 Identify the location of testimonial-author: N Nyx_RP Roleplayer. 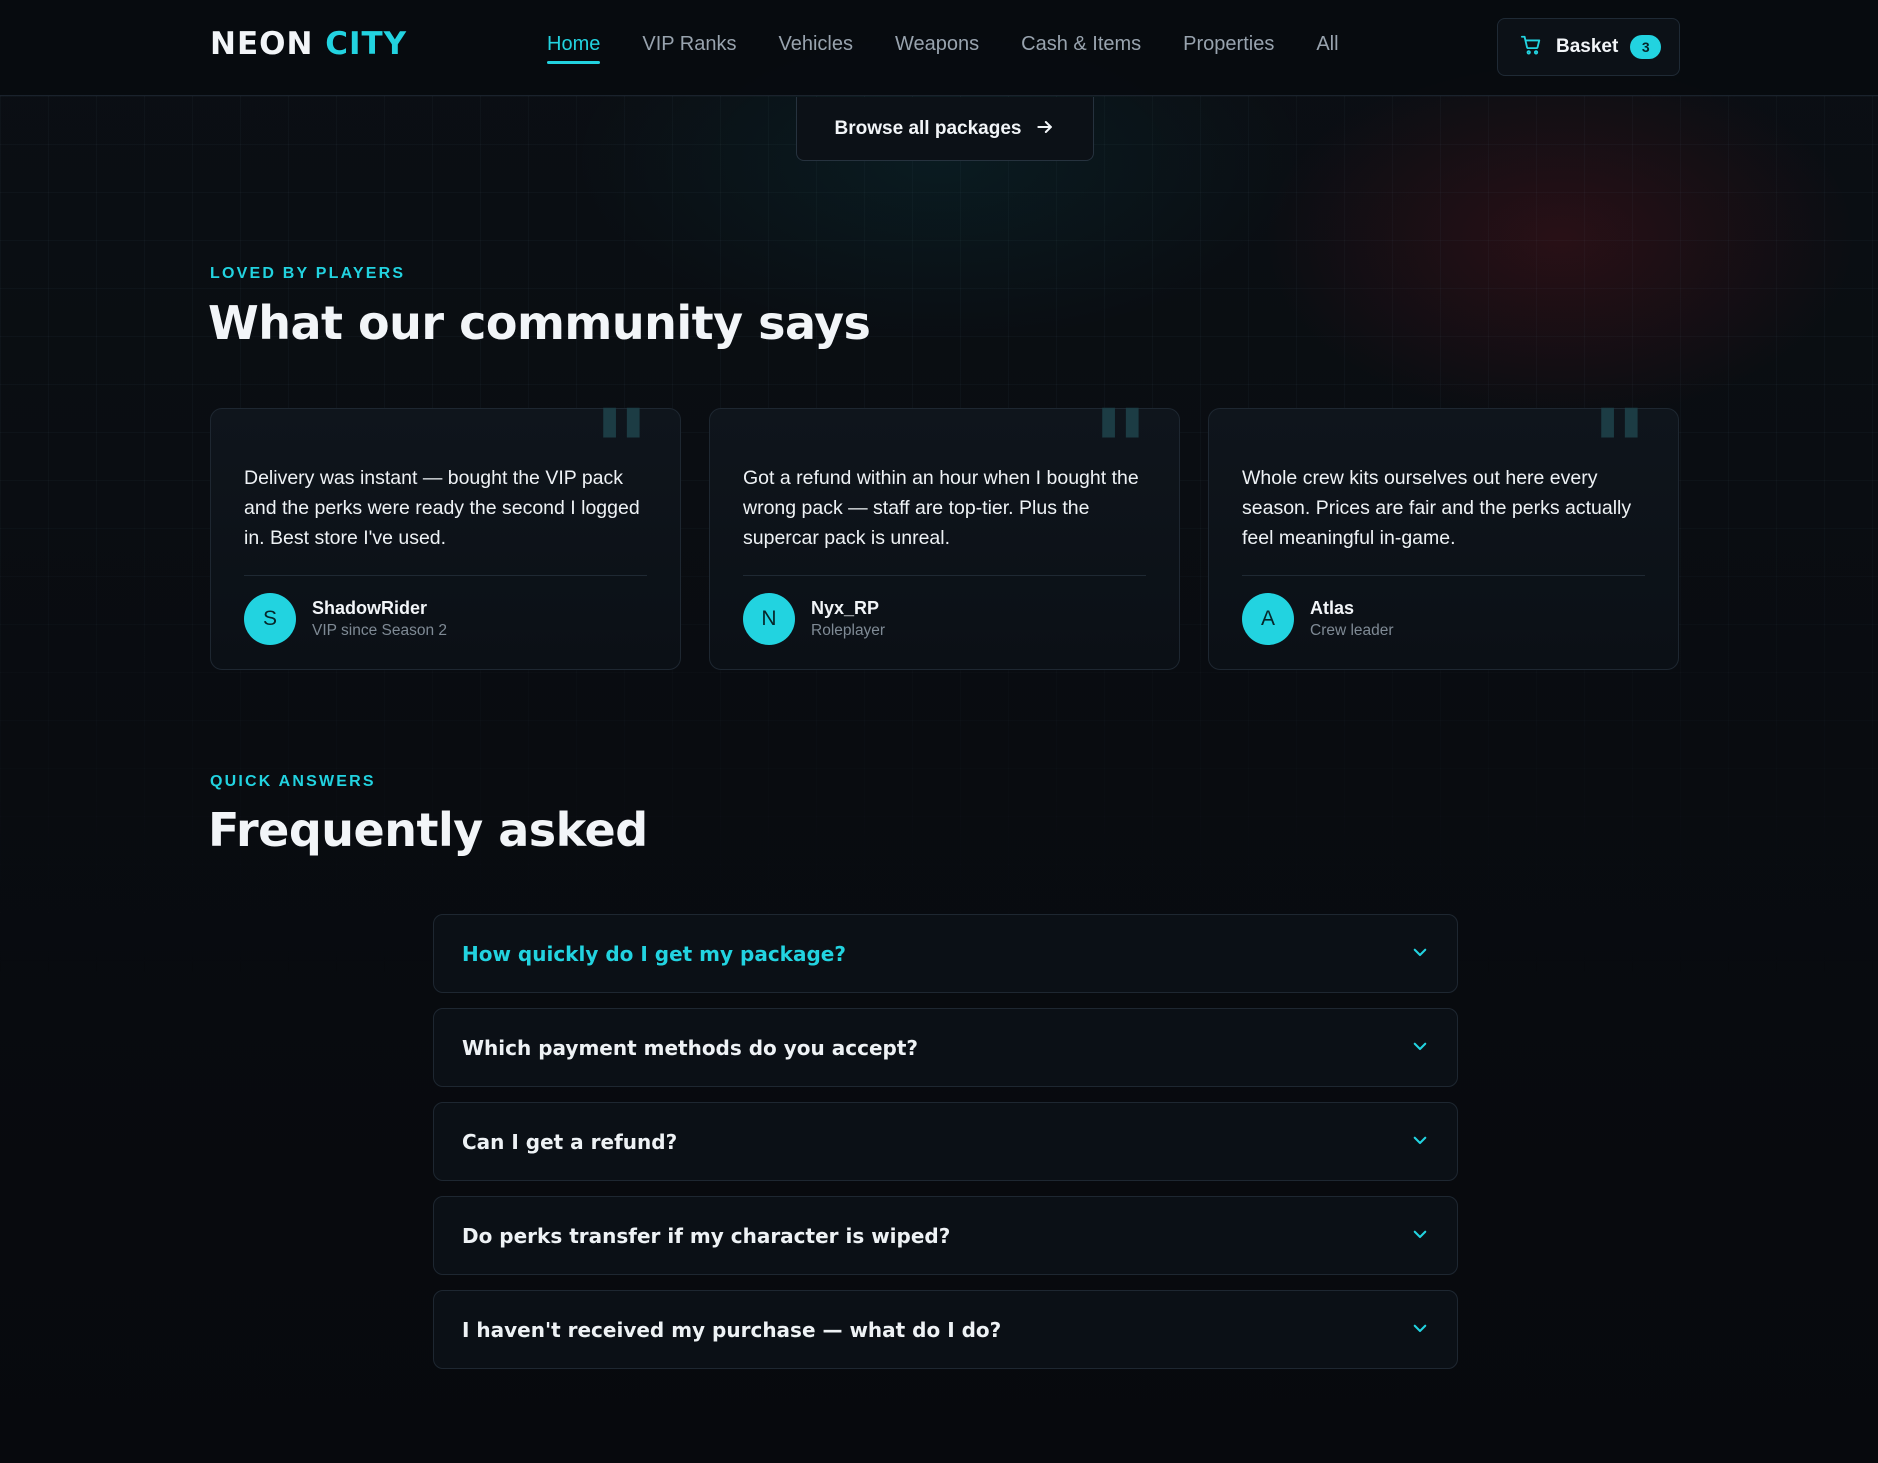
(944, 619).